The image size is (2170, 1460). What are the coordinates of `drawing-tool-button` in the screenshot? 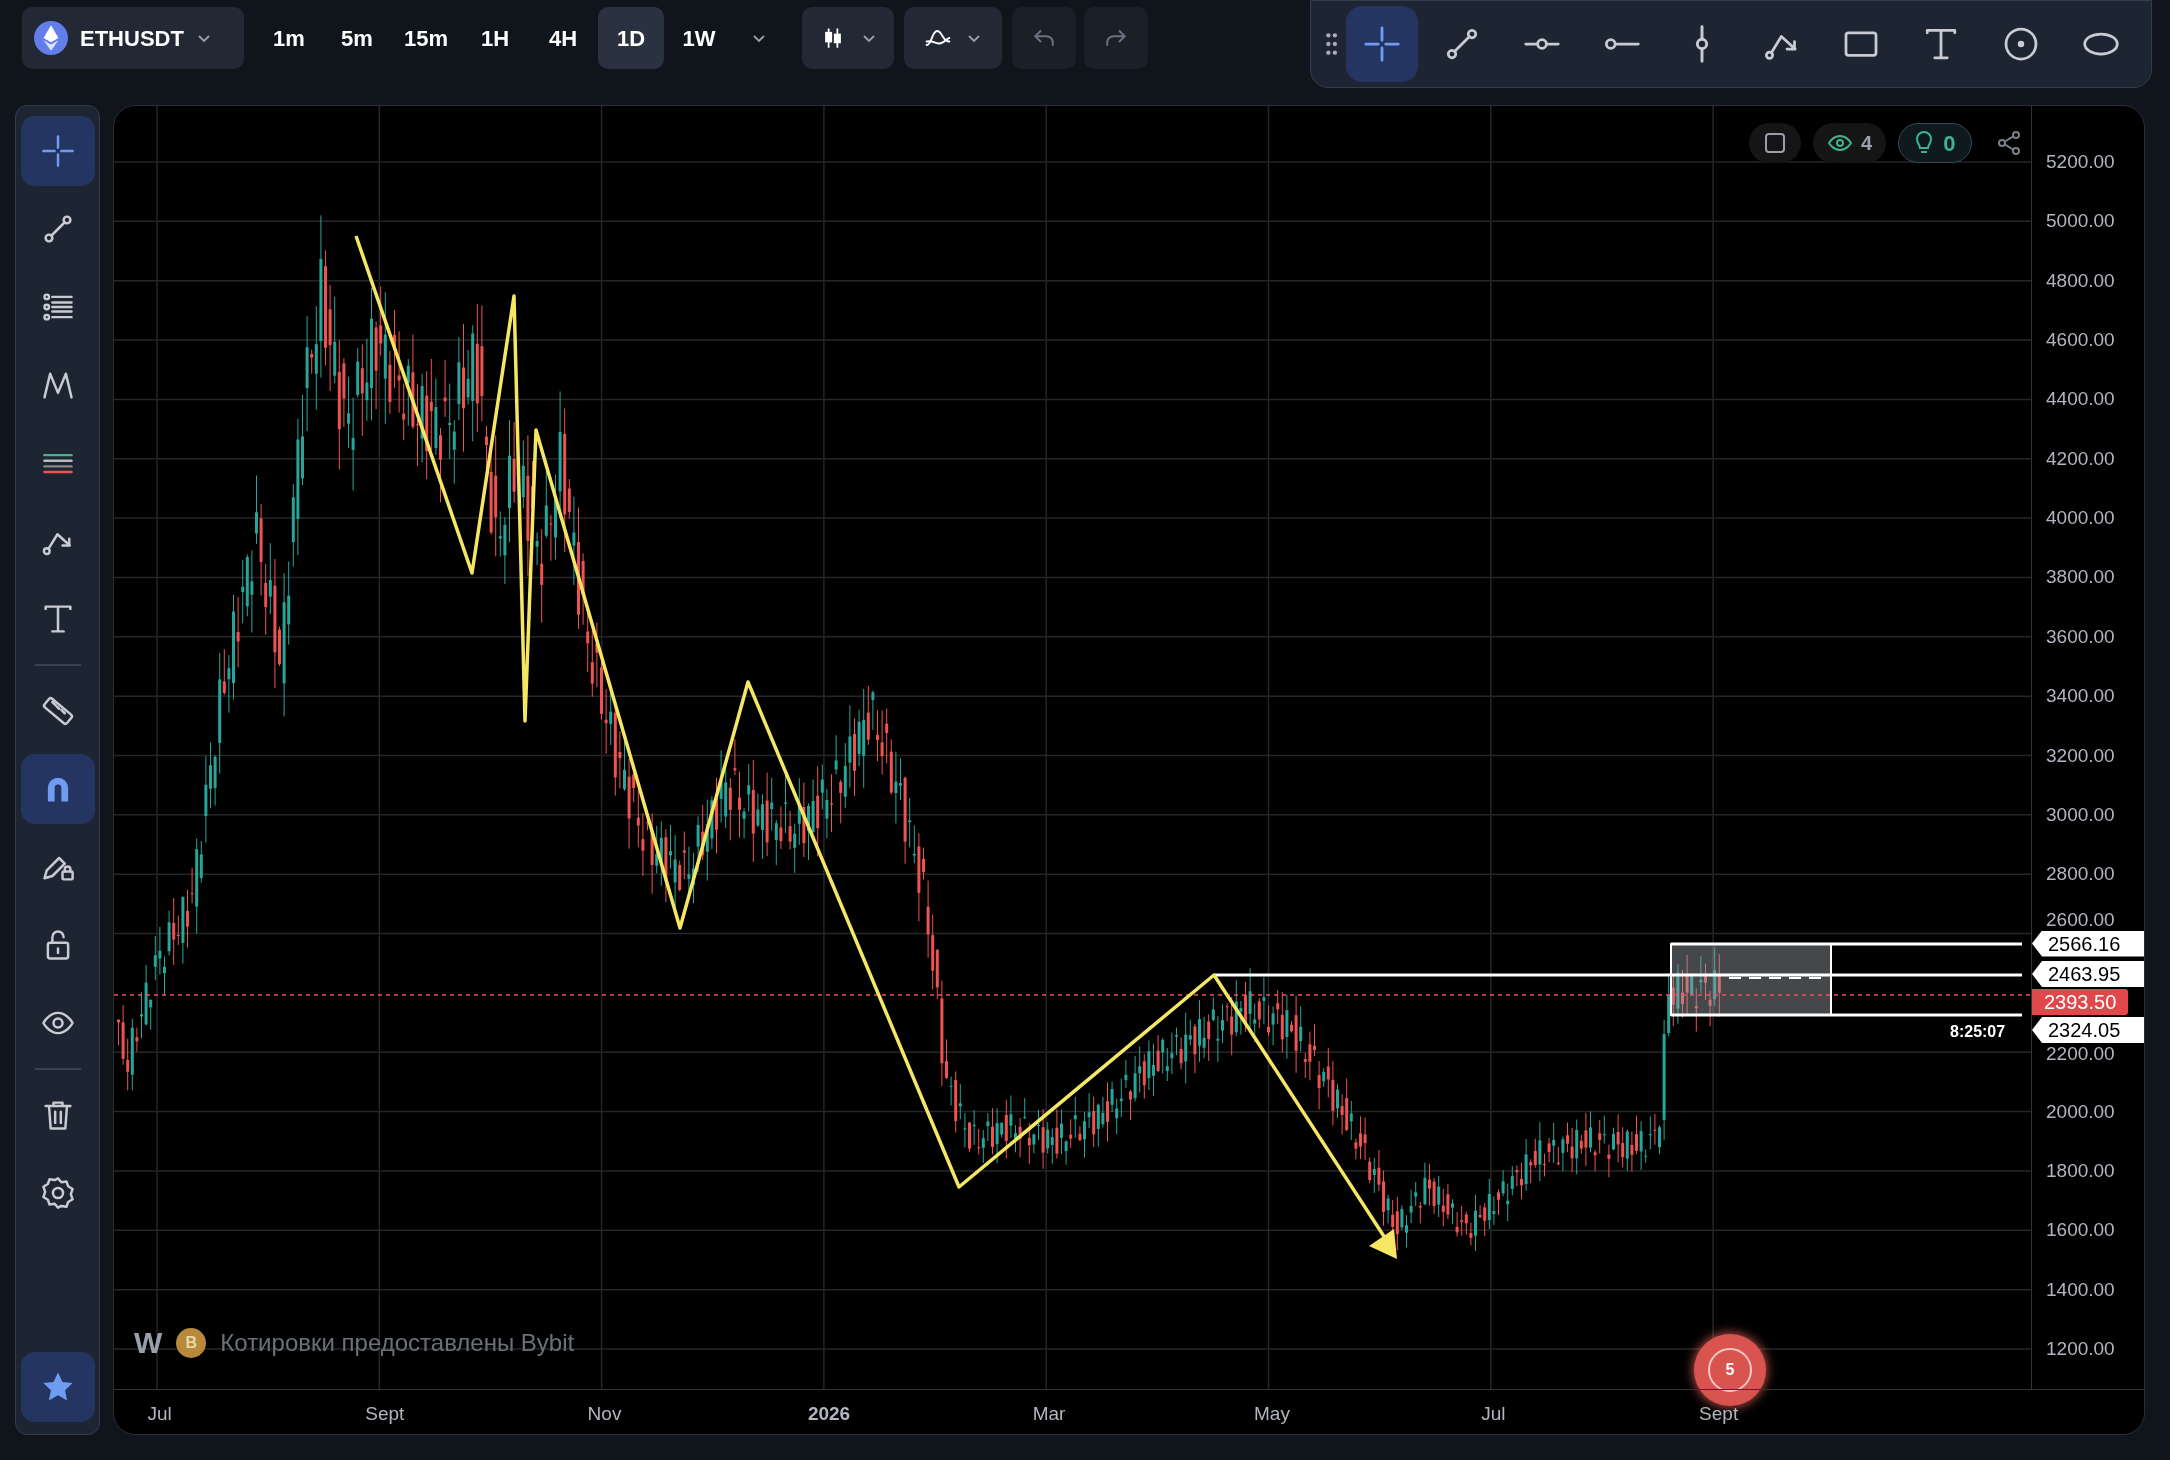 It's located at (1382, 44).